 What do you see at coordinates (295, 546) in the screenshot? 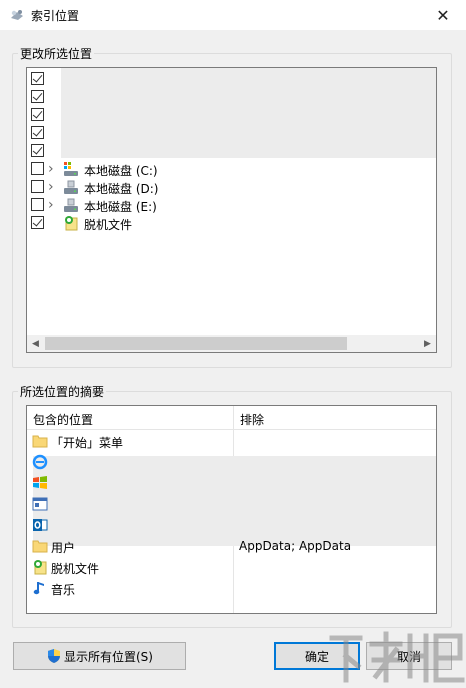
I see `summary-excluded-label: AppData; AppData` at bounding box center [295, 546].